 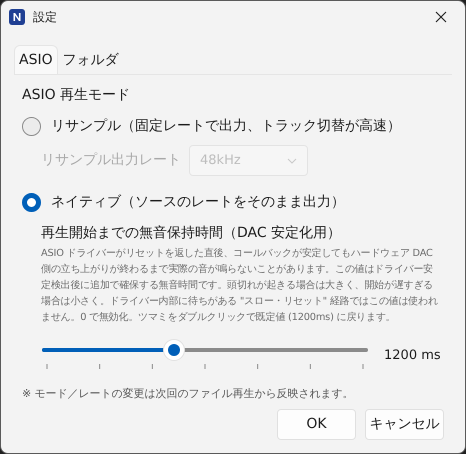 What do you see at coordinates (220, 161) in the screenshot?
I see `dropdown-value: 48kHz` at bounding box center [220, 161].